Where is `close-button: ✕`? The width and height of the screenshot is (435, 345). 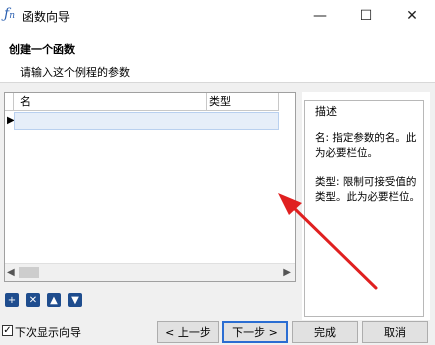
close-button: ✕ is located at coordinates (412, 16).